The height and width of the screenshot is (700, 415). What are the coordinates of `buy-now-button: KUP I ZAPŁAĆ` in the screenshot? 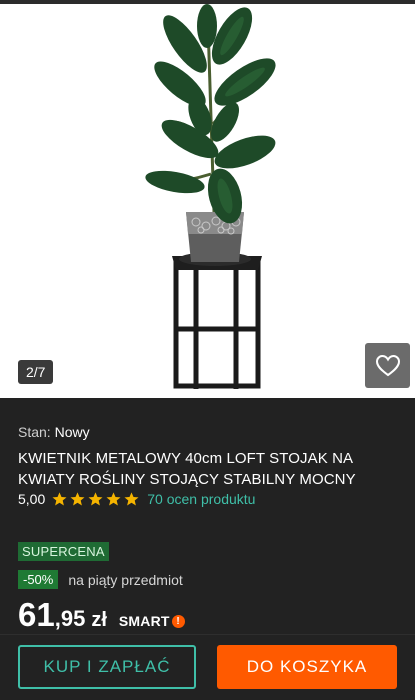 It's located at (107, 667).